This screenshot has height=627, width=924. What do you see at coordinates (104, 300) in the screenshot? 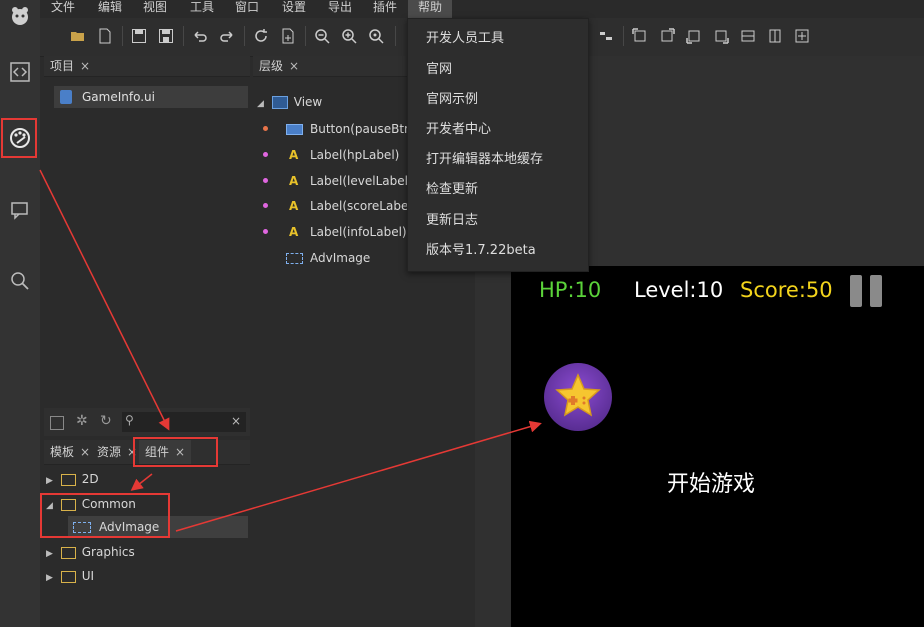
I see `arrow-palette-to-components` at bounding box center [104, 300].